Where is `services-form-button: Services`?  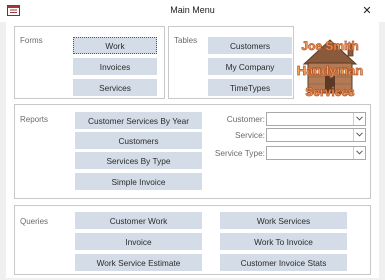
services-form-button: Services is located at coordinates (115, 87).